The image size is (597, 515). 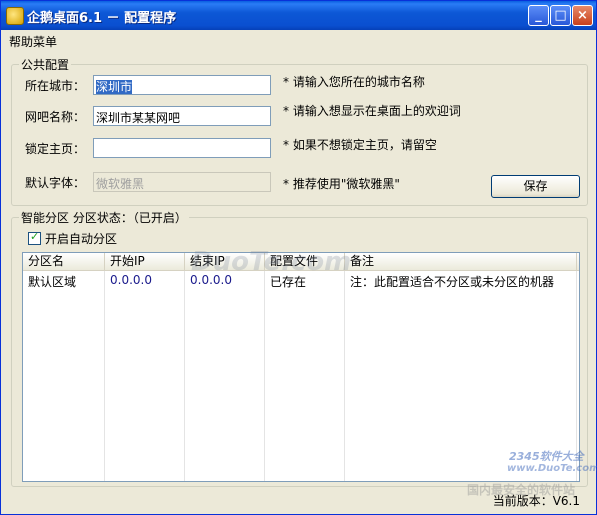 What do you see at coordinates (55, 117) in the screenshot?
I see `netbar-label: 网吧名称：` at bounding box center [55, 117].